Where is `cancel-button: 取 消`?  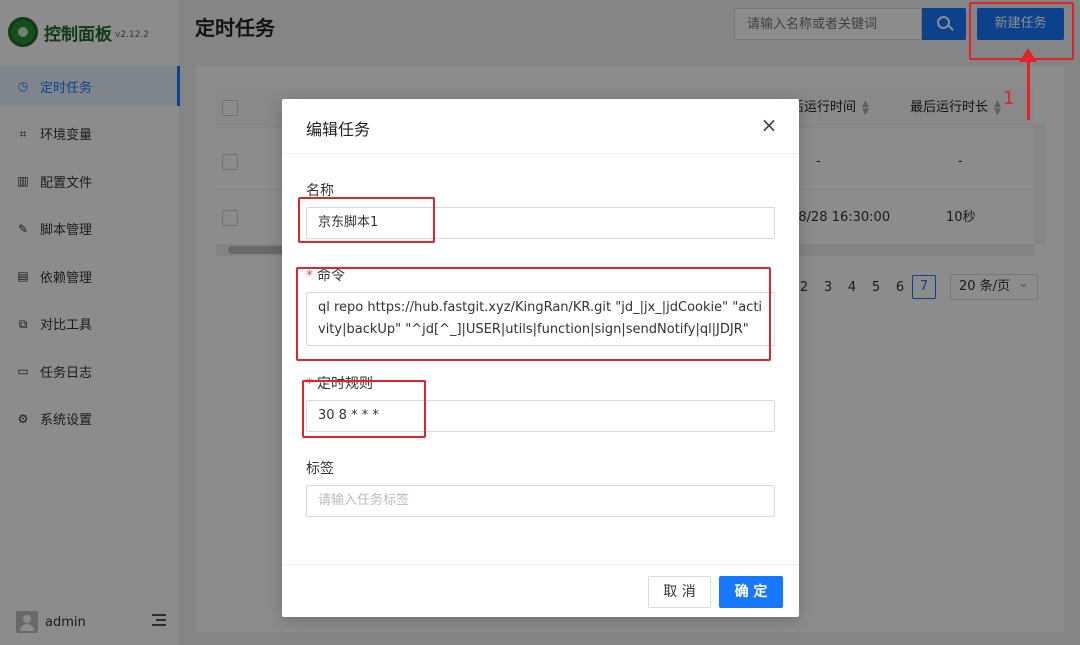
cancel-button: 取 消 is located at coordinates (679, 592).